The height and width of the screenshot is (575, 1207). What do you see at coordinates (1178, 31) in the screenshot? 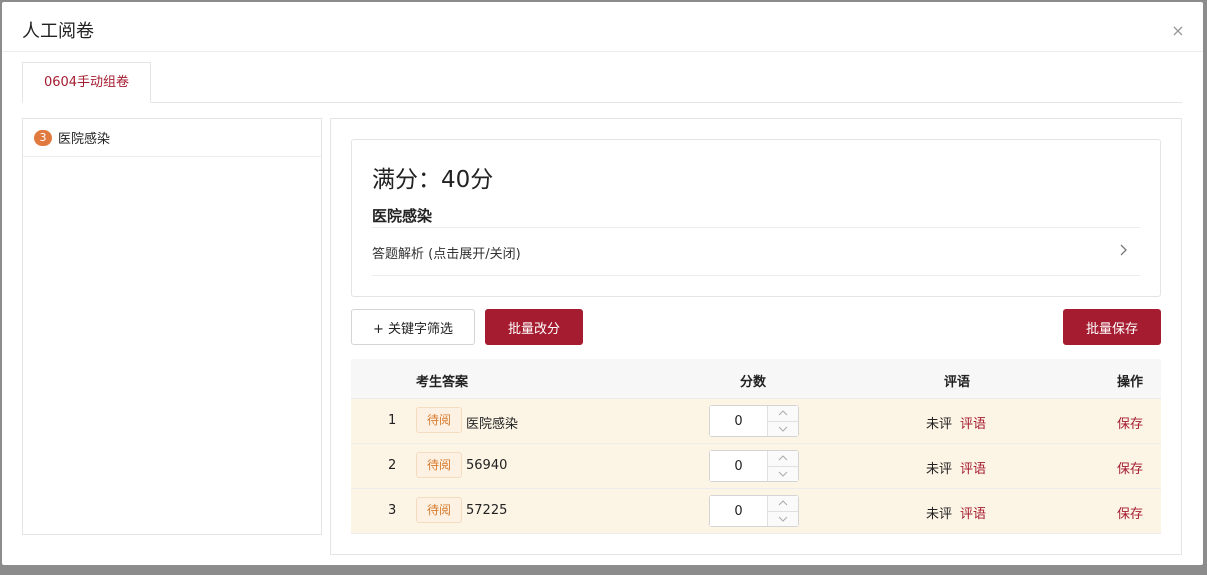
I see `close-icon: ×` at bounding box center [1178, 31].